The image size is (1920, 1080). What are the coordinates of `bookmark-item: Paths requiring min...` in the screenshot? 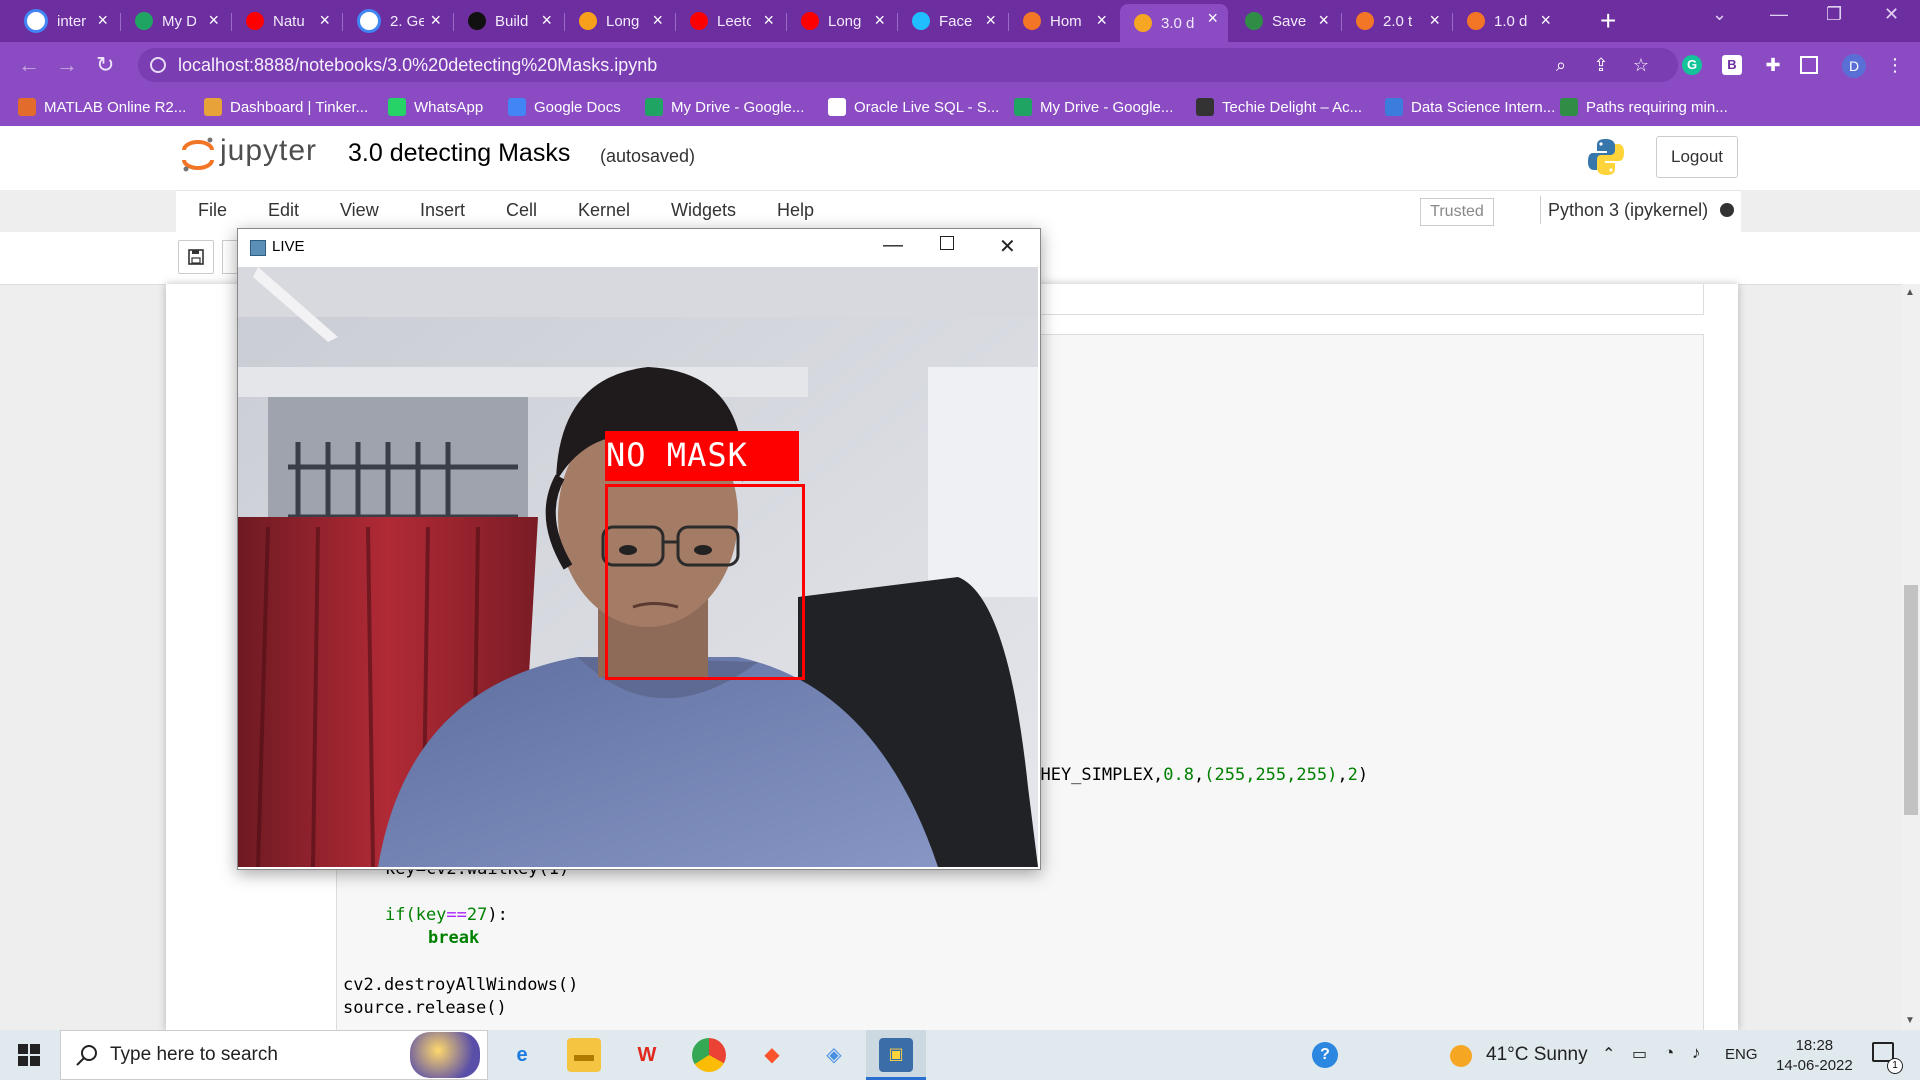 It's located at (1644, 107).